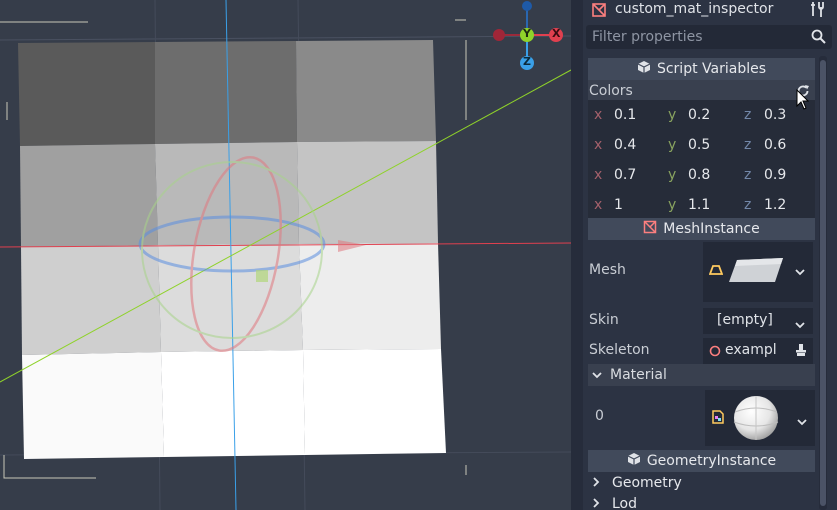 This screenshot has height=510, width=837. I want to click on material-resource-picker, so click(760, 418).